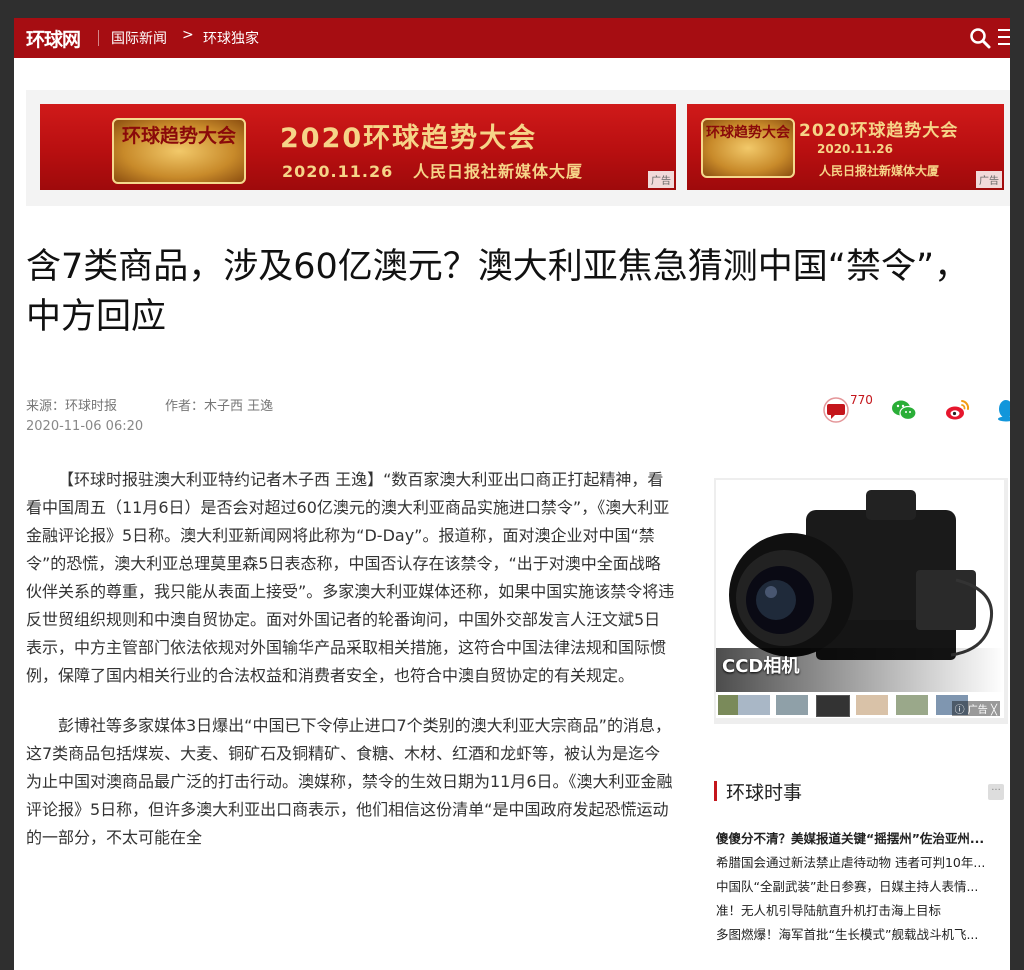  Describe the element at coordinates (996, 792) in the screenshot. I see `more-button: ···` at that location.